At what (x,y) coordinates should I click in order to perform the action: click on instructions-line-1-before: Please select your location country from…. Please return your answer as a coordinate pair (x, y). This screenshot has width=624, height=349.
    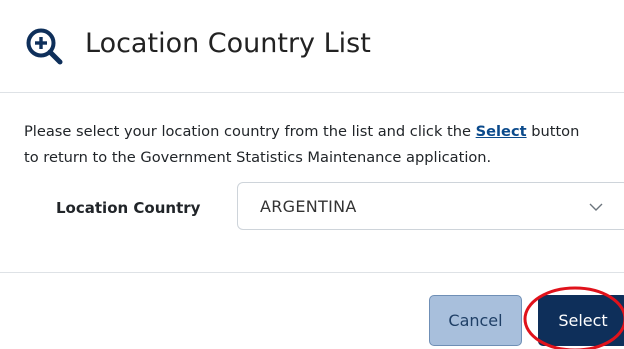
    Looking at the image, I should click on (250, 131).